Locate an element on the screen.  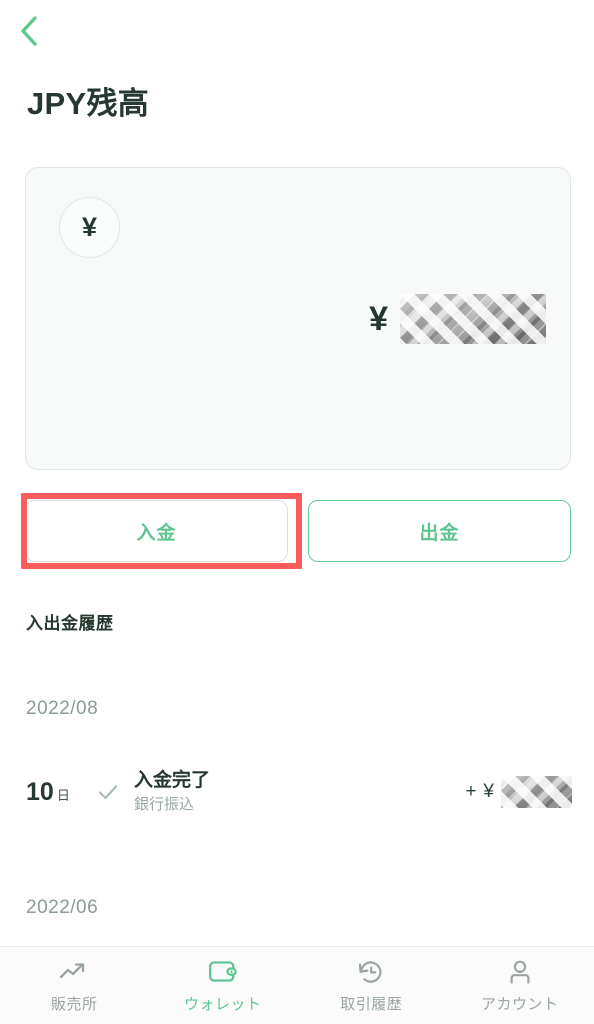
check-icon is located at coordinates (108, 792).